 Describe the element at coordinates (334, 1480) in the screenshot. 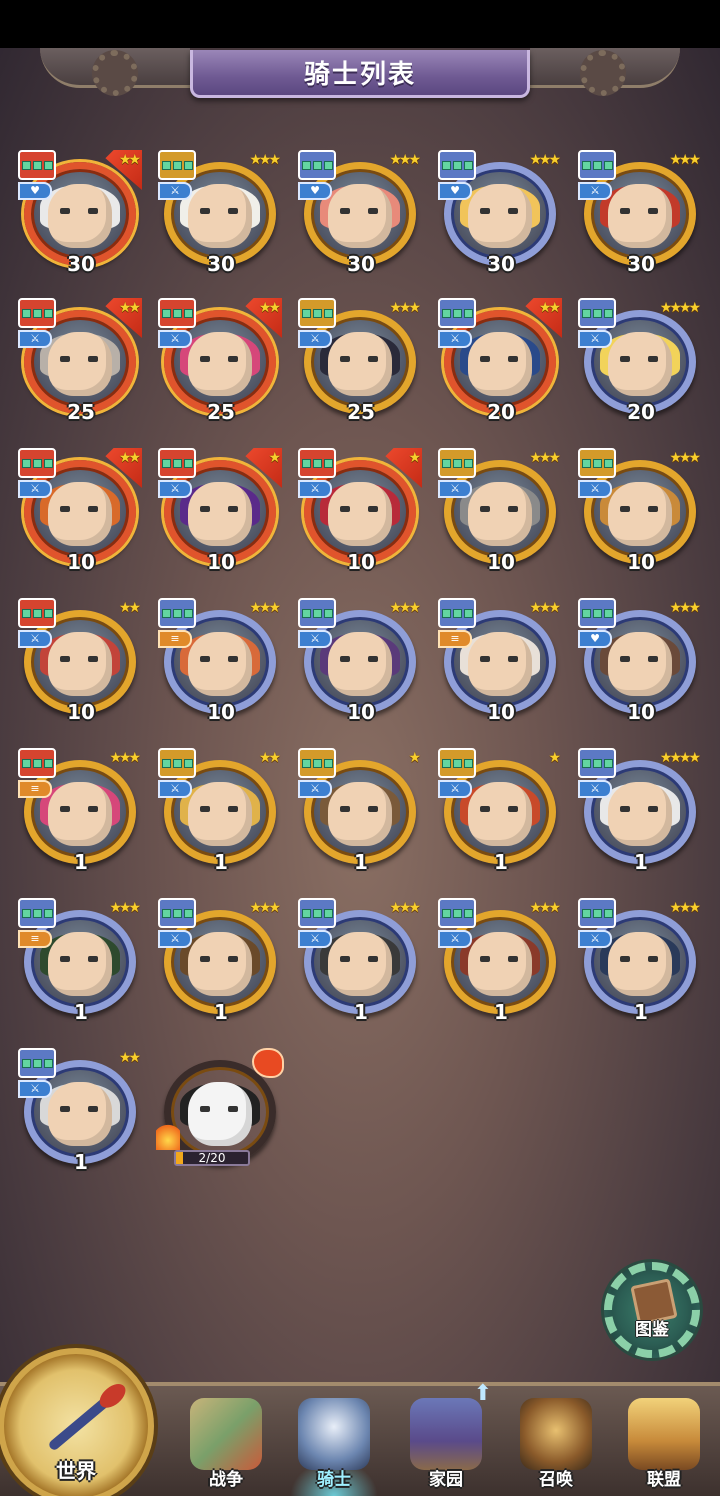

I see `nav-knights-label: 骑士` at that location.